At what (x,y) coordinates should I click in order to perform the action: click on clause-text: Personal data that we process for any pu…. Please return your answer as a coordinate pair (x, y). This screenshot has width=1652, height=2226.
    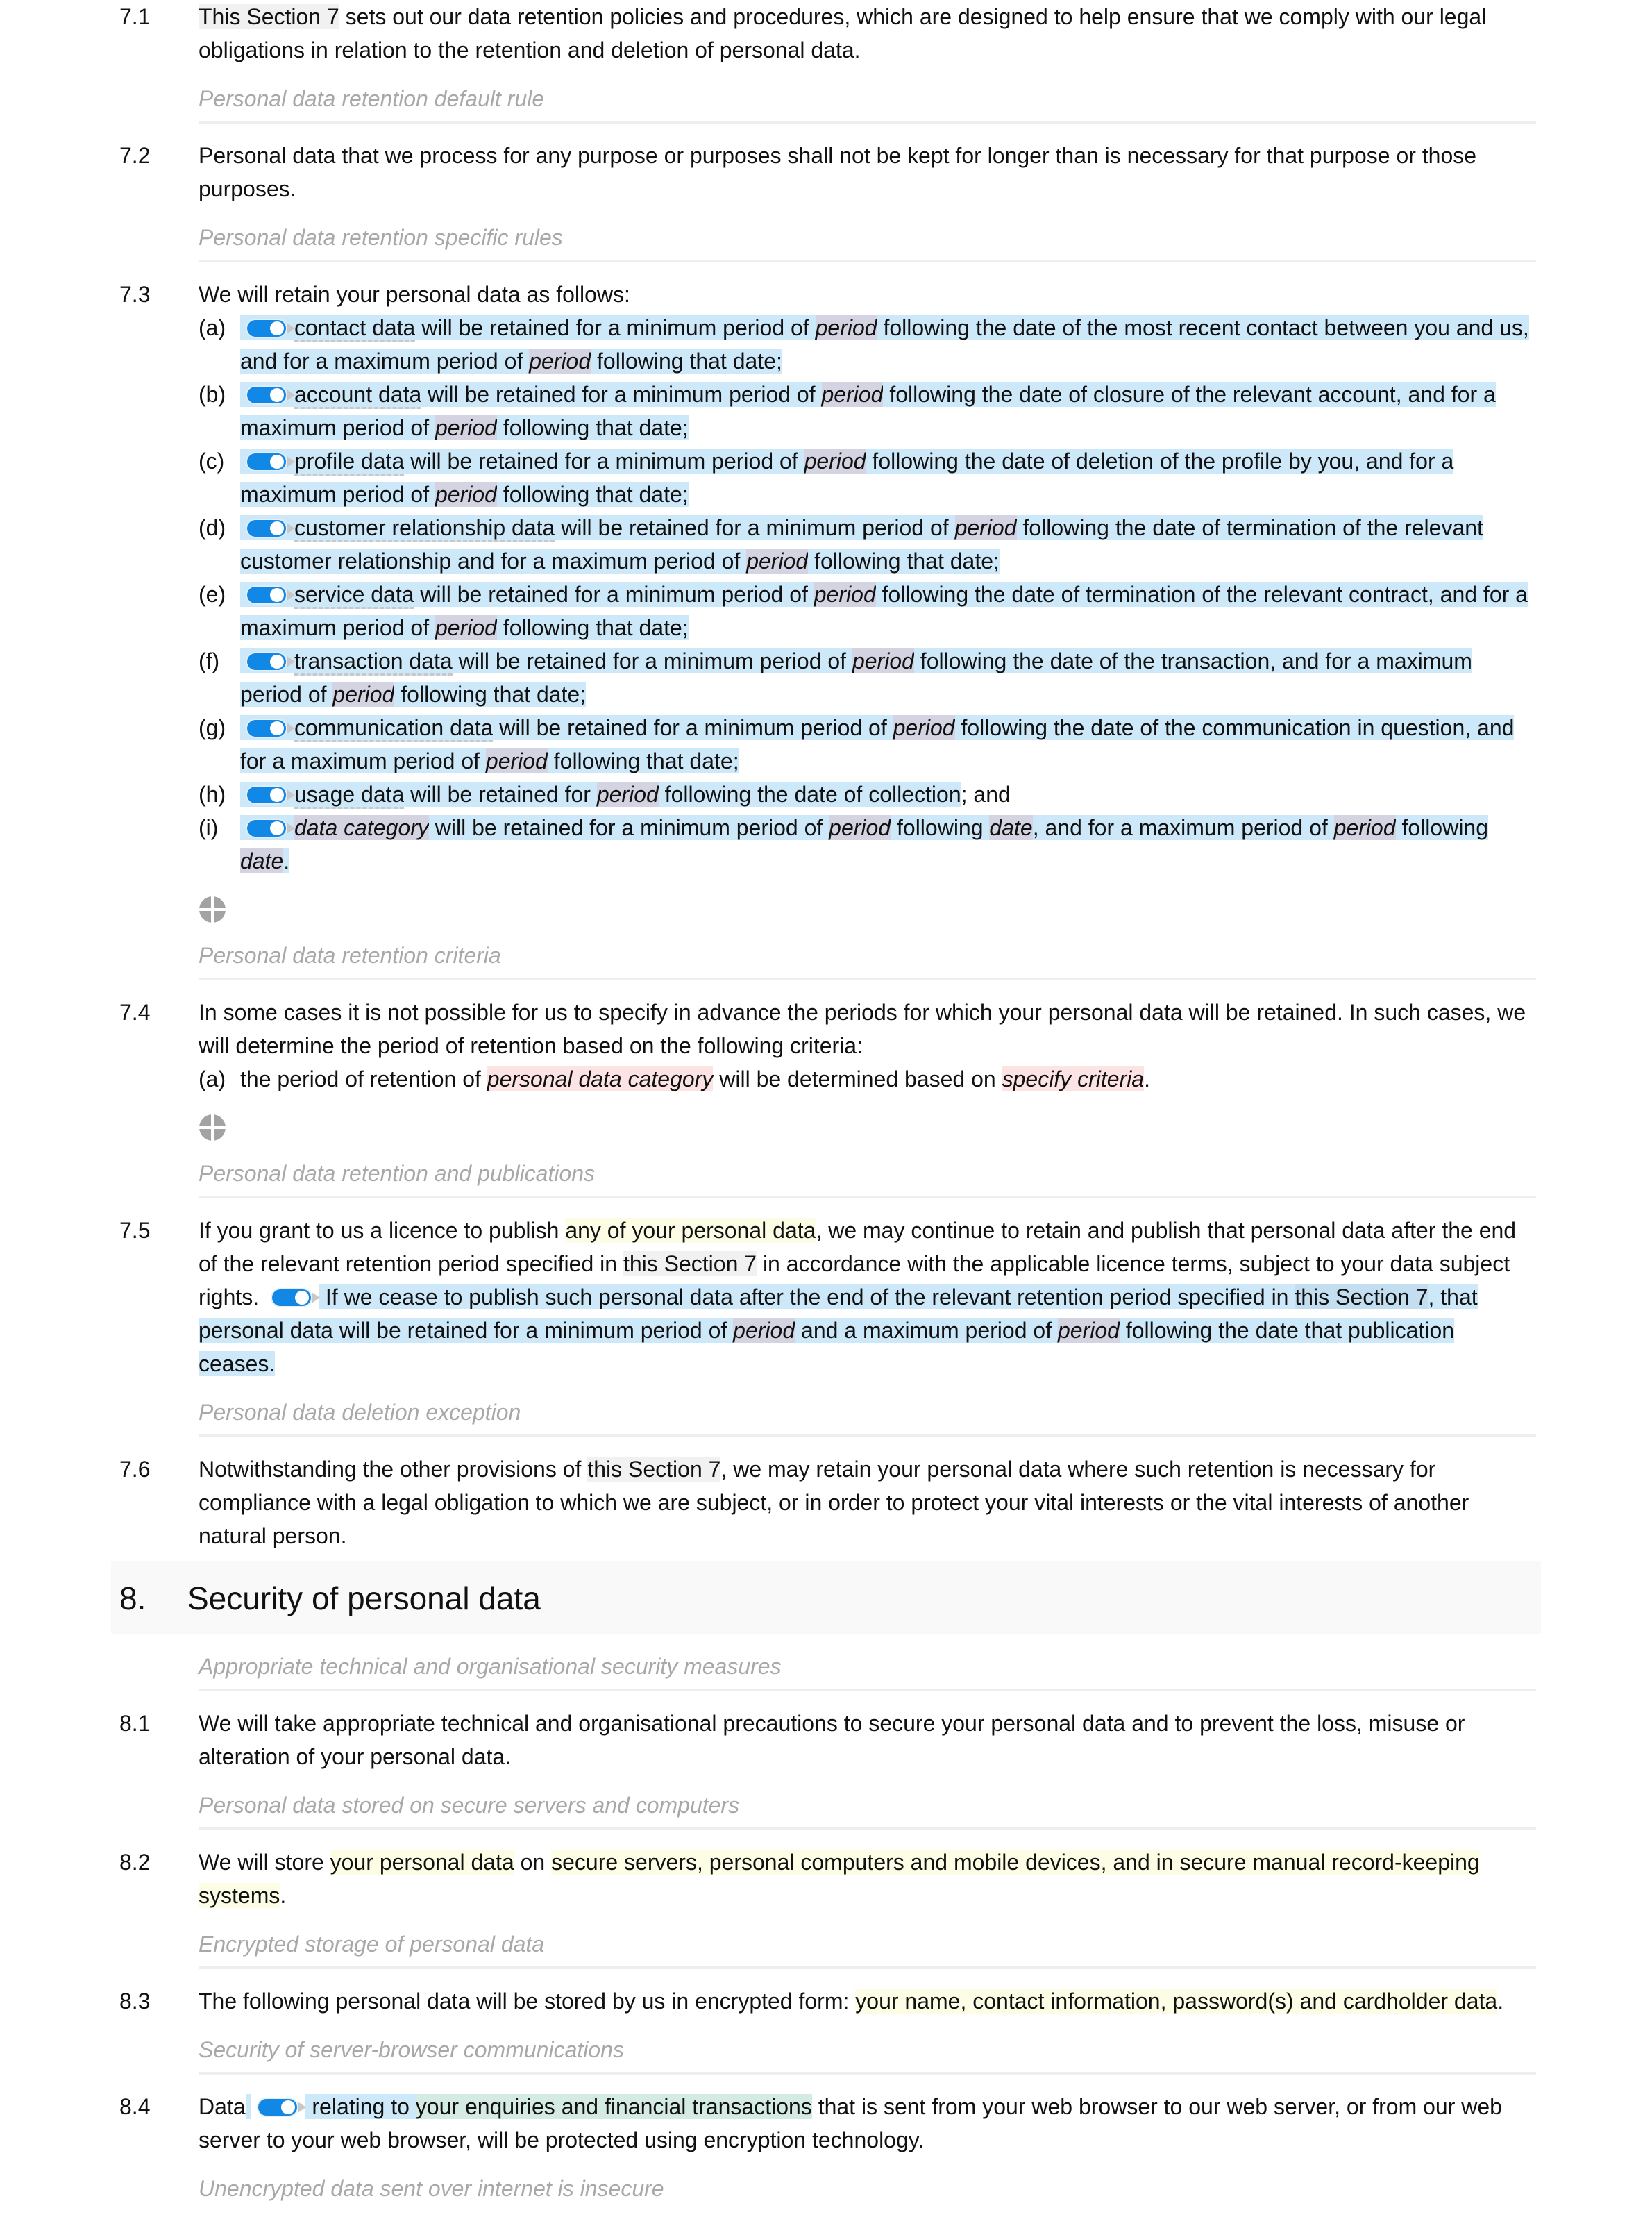
    Looking at the image, I should click on (867, 172).